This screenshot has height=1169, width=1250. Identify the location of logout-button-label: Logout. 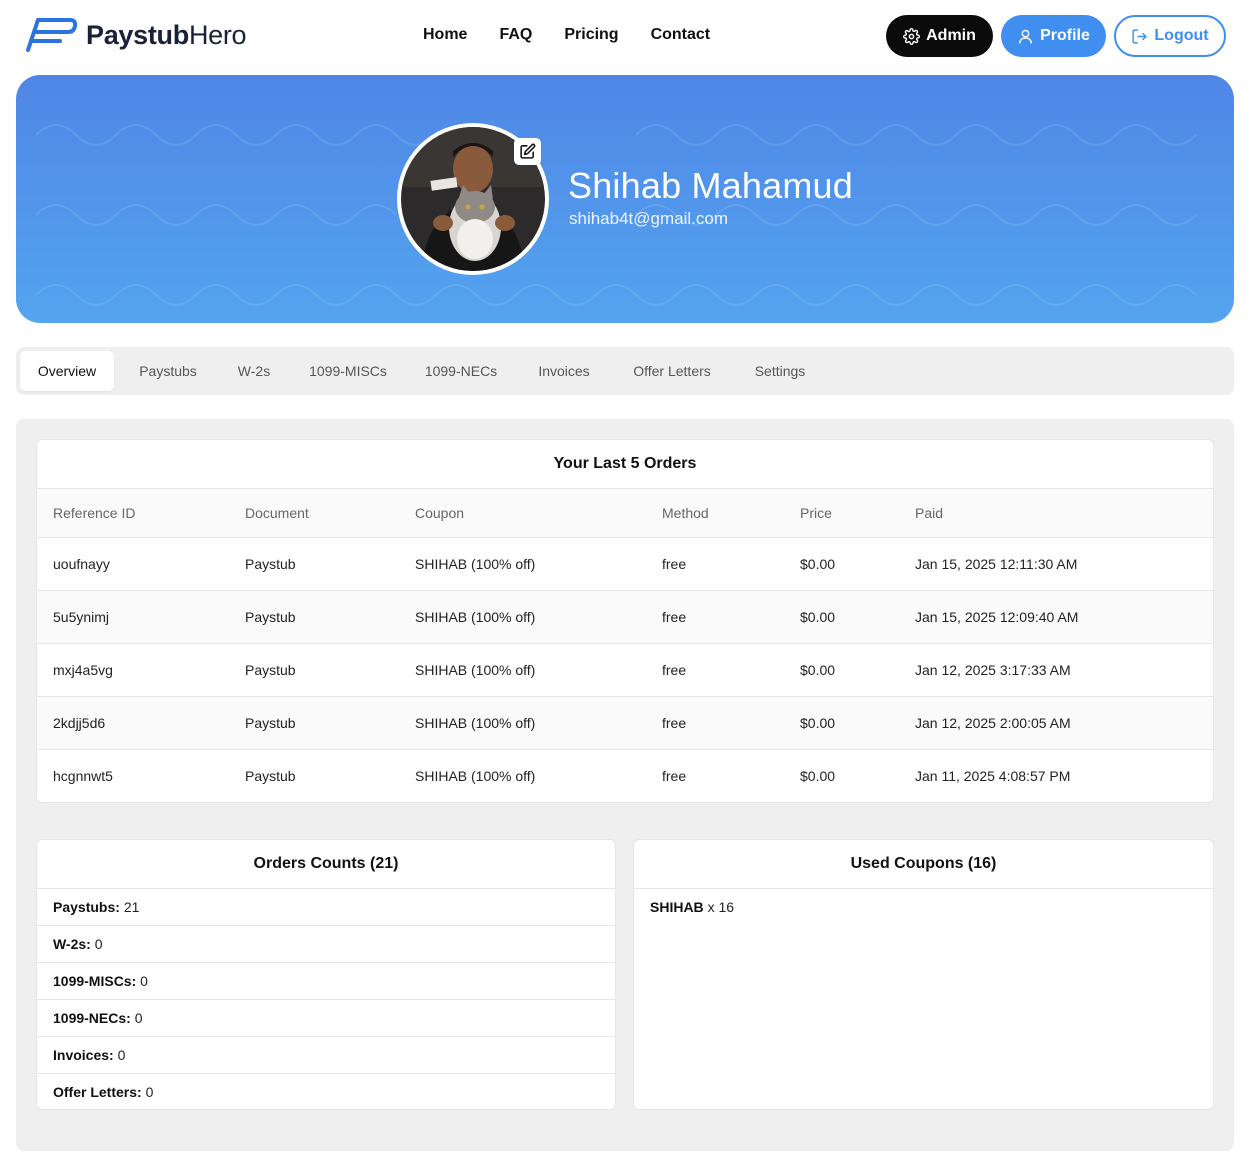
(1181, 35).